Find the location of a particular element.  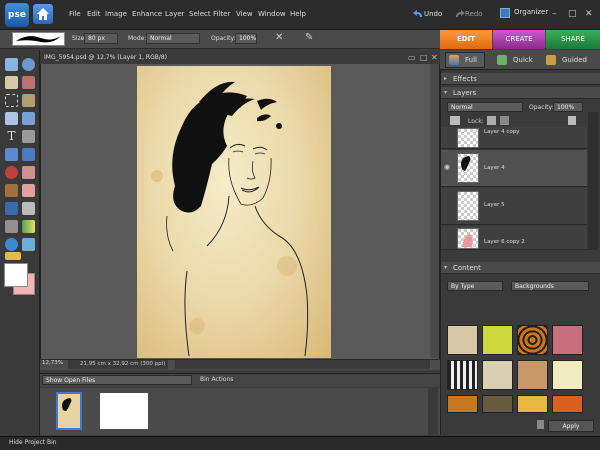

doc-maximize-icon: □ is located at coordinates (424, 57).